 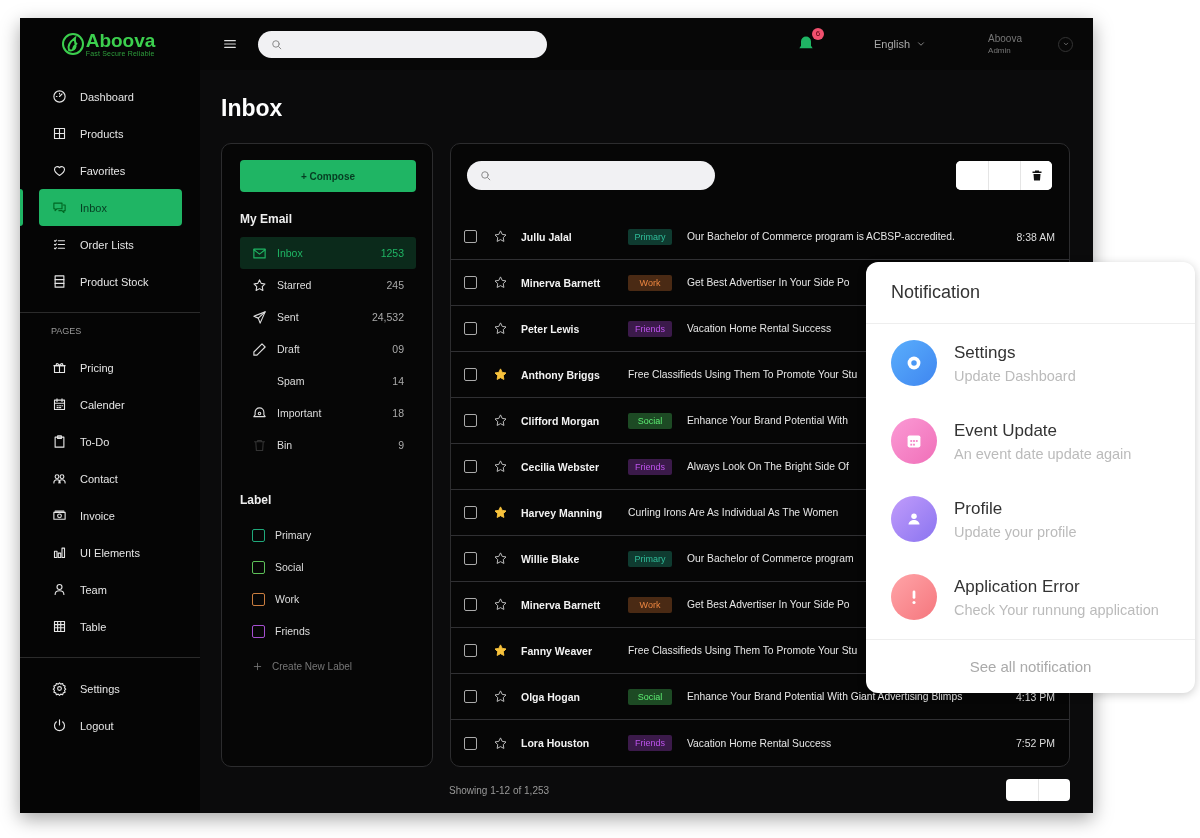 What do you see at coordinates (328, 253) in the screenshot?
I see `folder-item: Inbox 1253` at bounding box center [328, 253].